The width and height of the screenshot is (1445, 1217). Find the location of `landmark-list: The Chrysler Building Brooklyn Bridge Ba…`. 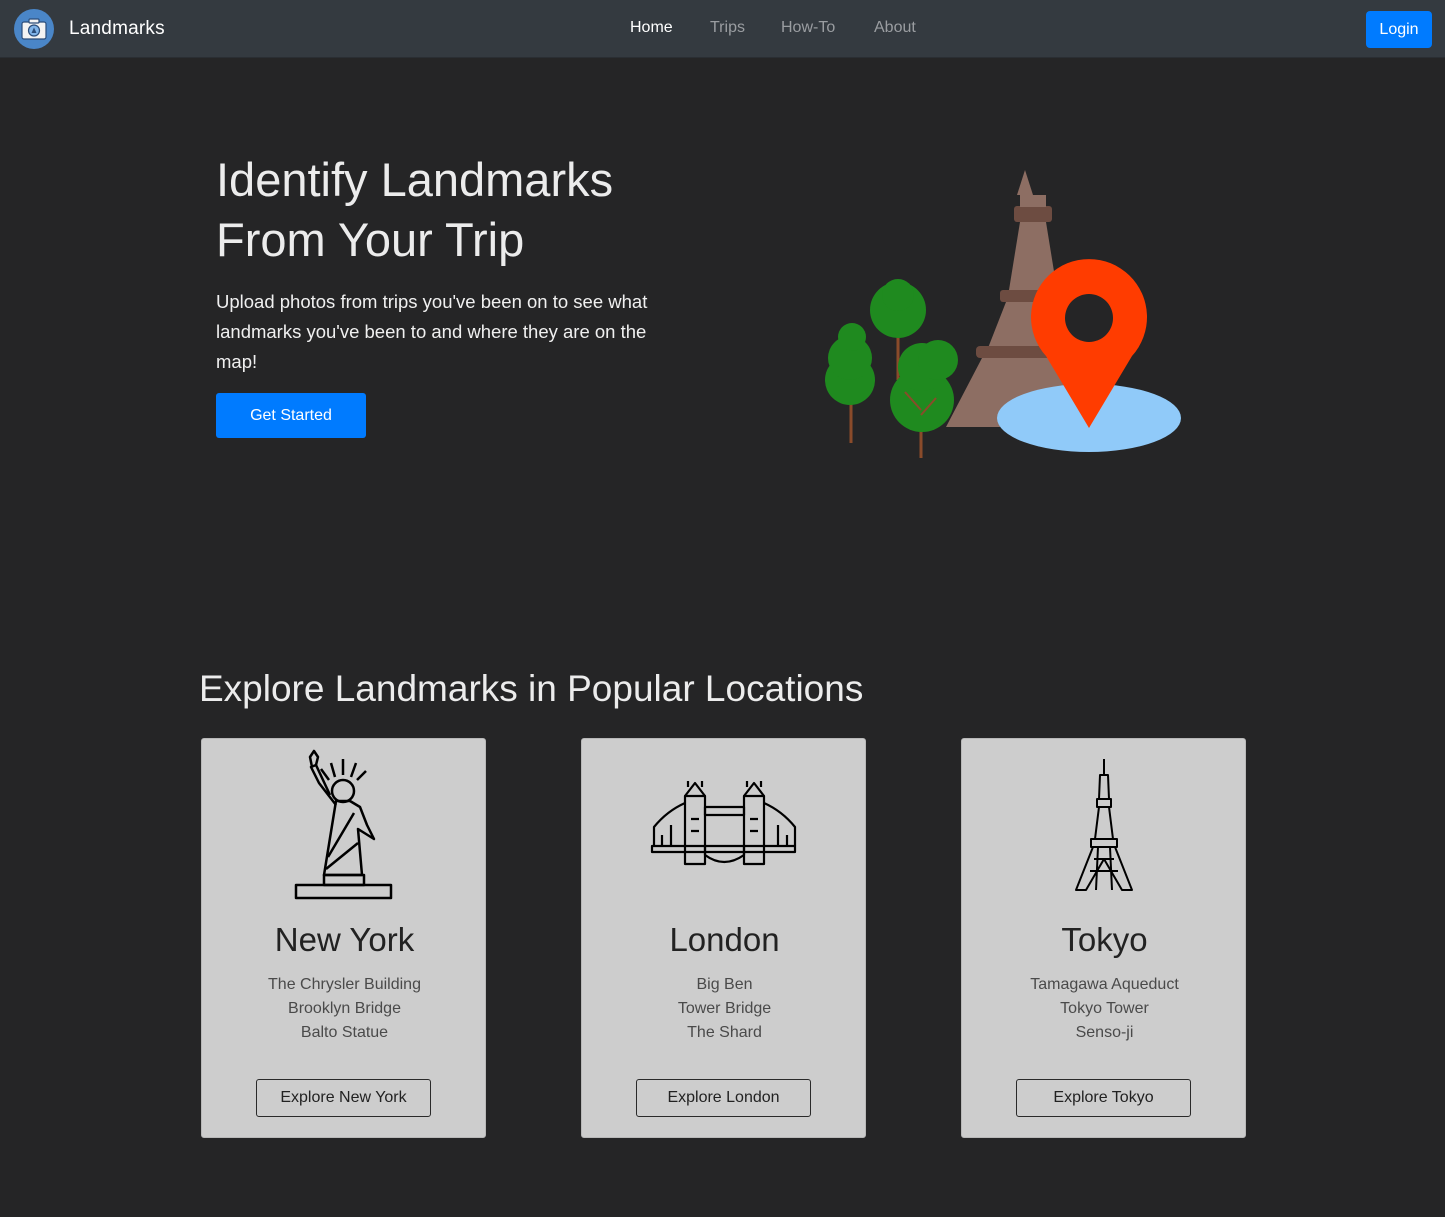

landmark-list: The Chrysler Building Brooklyn Bridge Ba… is located at coordinates (344, 1009).